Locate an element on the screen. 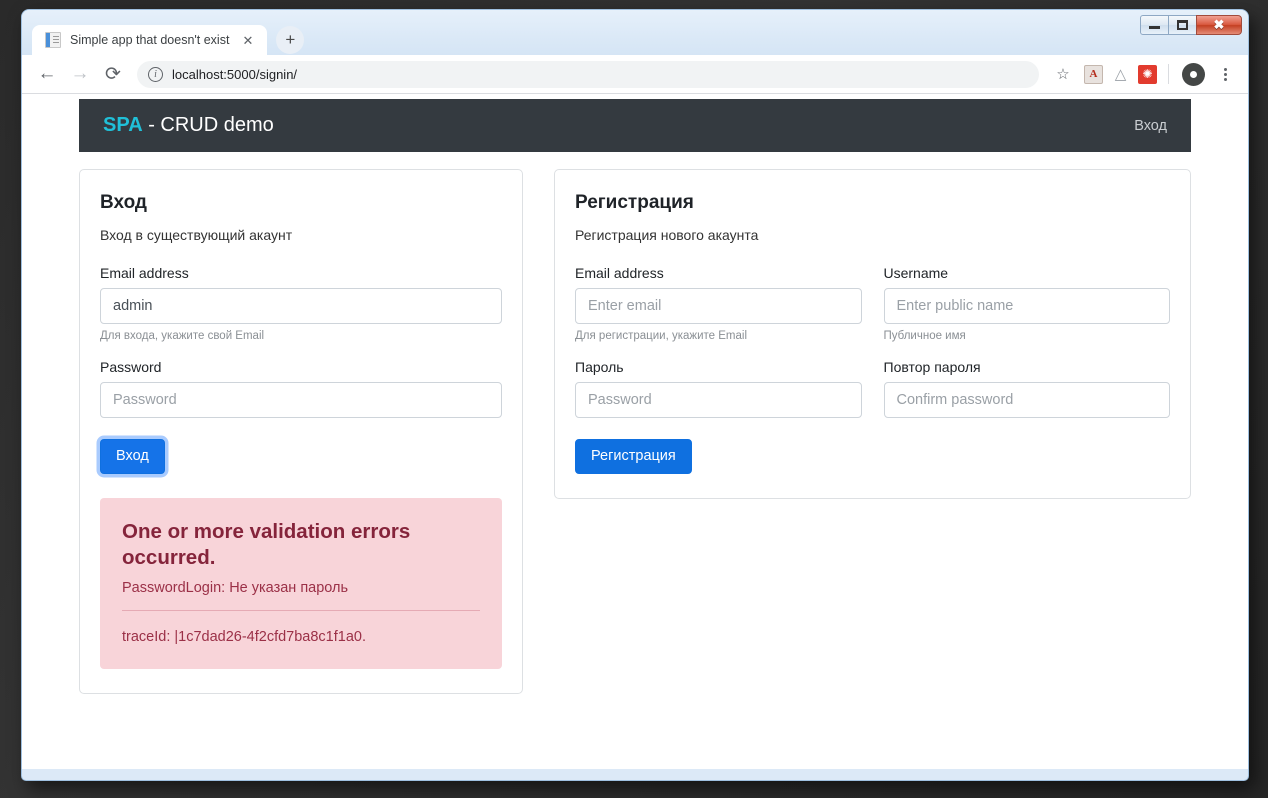 The width and height of the screenshot is (1268, 798). brand-rest-text: - CRUD demo is located at coordinates (208, 125).